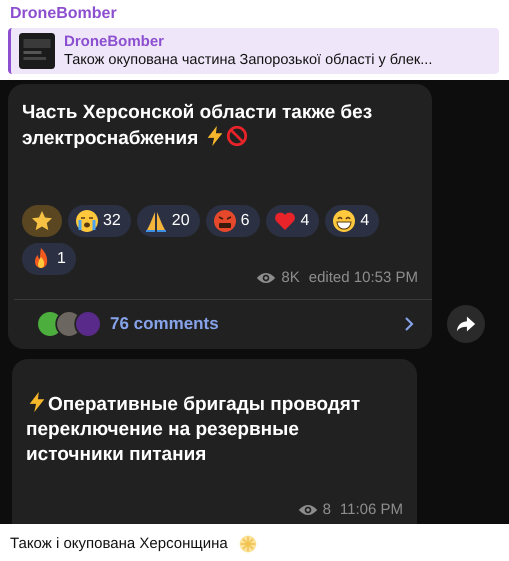 The image size is (509, 561). Describe the element at coordinates (326, 510) in the screenshot. I see `view-count: 8` at that location.